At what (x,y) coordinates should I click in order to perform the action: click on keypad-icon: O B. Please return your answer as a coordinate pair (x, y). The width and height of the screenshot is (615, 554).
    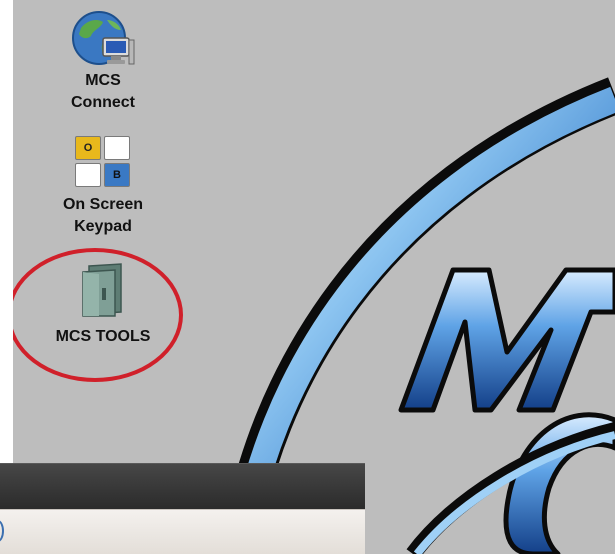
    Looking at the image, I should click on (103, 162).